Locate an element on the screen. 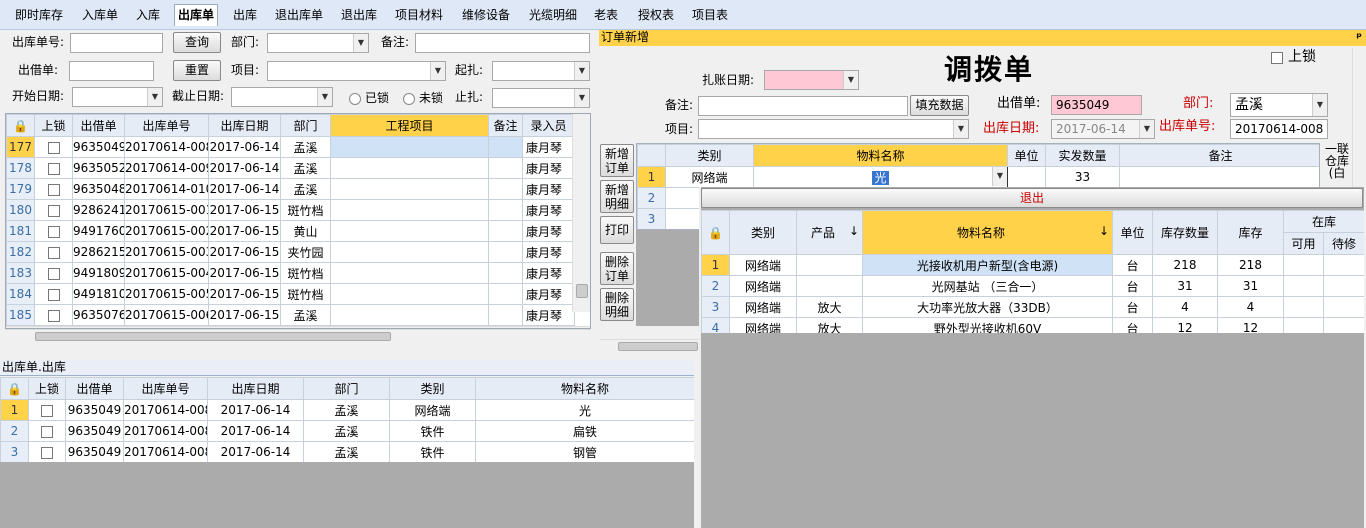  side-button-1: 新增 明细 is located at coordinates (617, 196).